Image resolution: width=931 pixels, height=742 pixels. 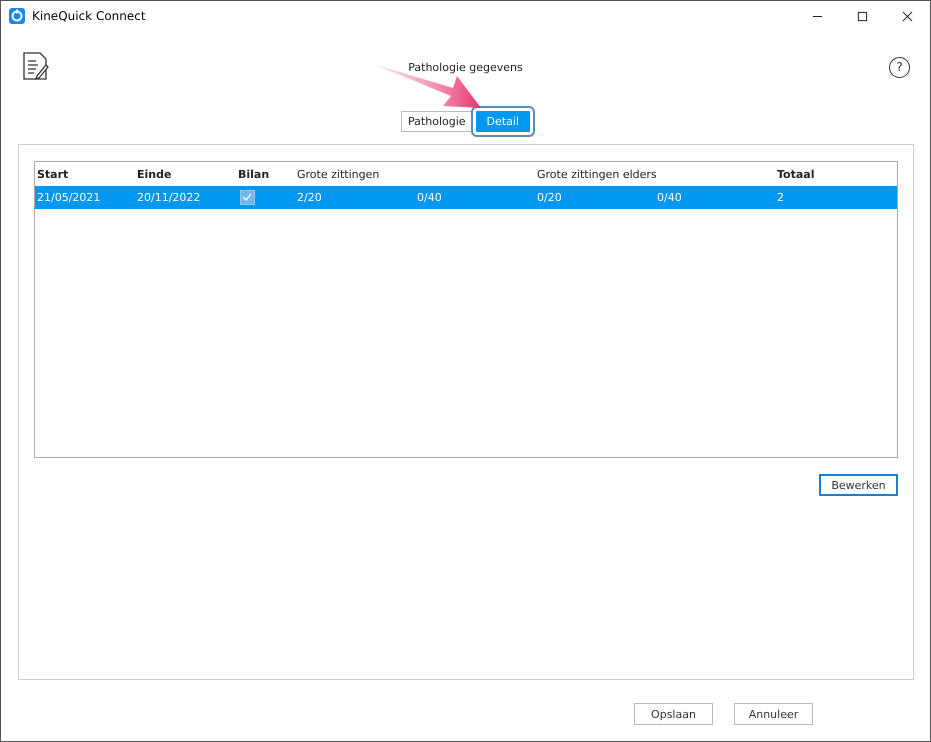 What do you see at coordinates (69, 197) in the screenshot?
I see `table-cell-text: 21/05/2021` at bounding box center [69, 197].